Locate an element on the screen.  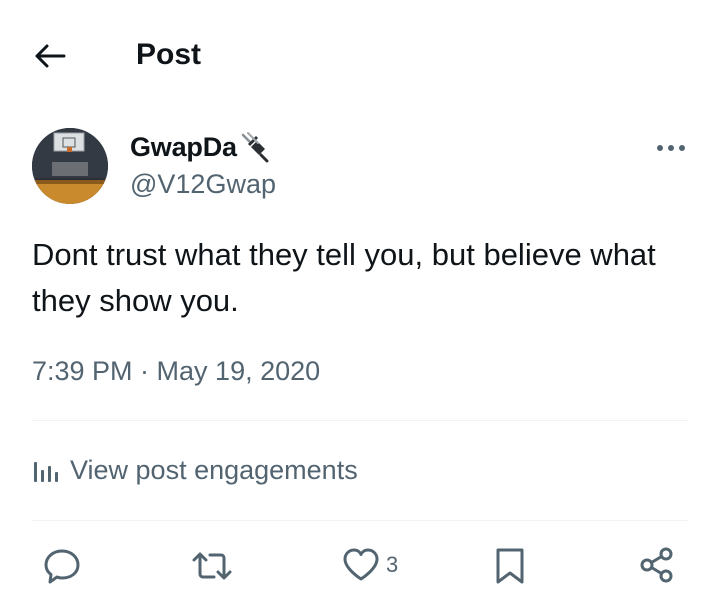
reply-bubble-icon is located at coordinates (62, 566).